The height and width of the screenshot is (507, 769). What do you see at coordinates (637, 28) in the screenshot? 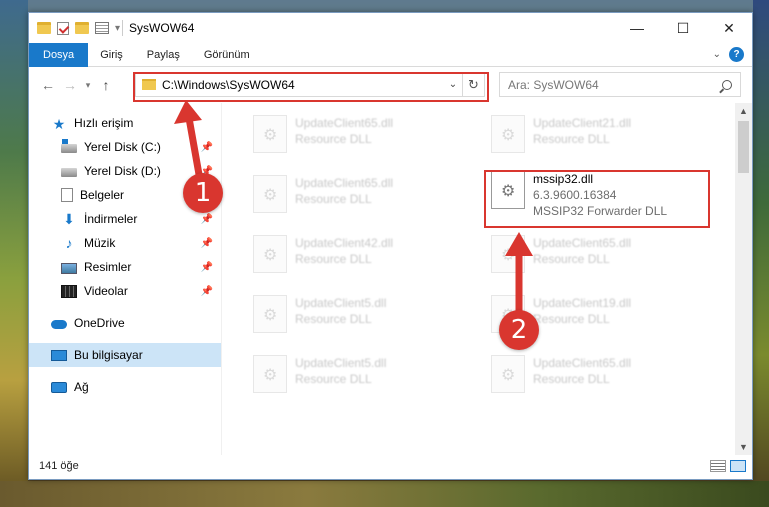
I see `minimize-button: —` at bounding box center [637, 28].